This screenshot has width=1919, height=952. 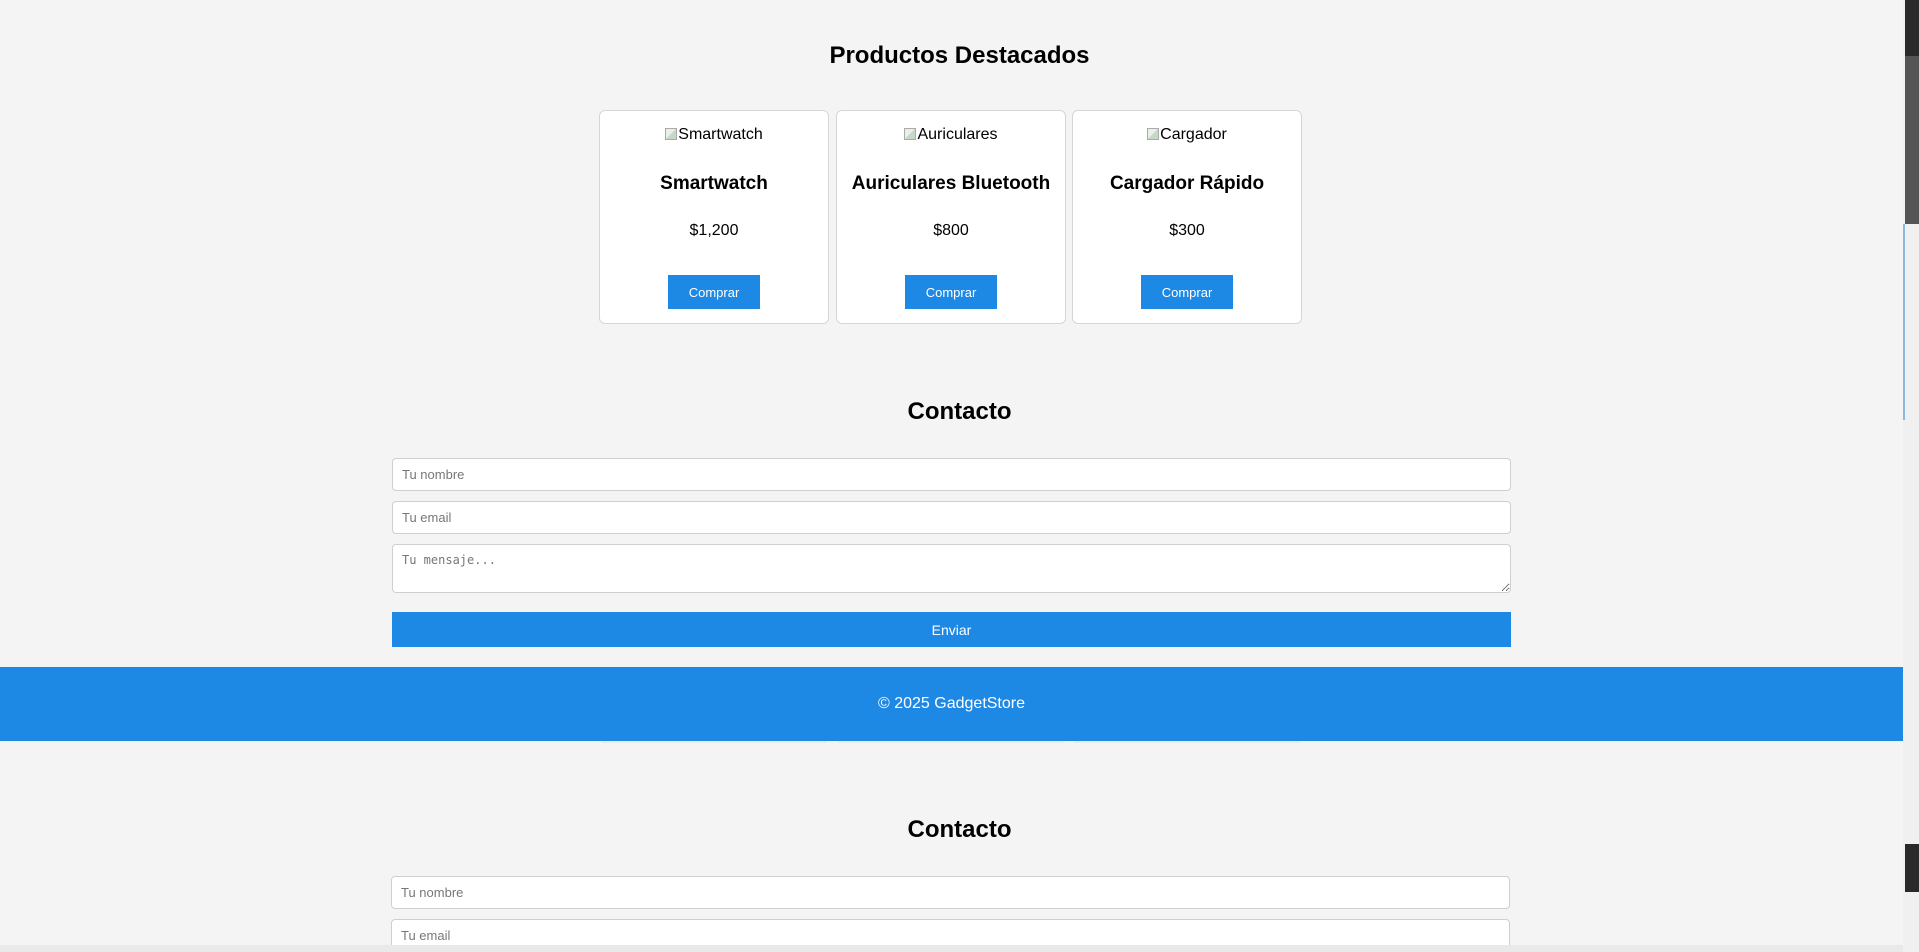 What do you see at coordinates (1187, 230) in the screenshot?
I see `product-price: $300` at bounding box center [1187, 230].